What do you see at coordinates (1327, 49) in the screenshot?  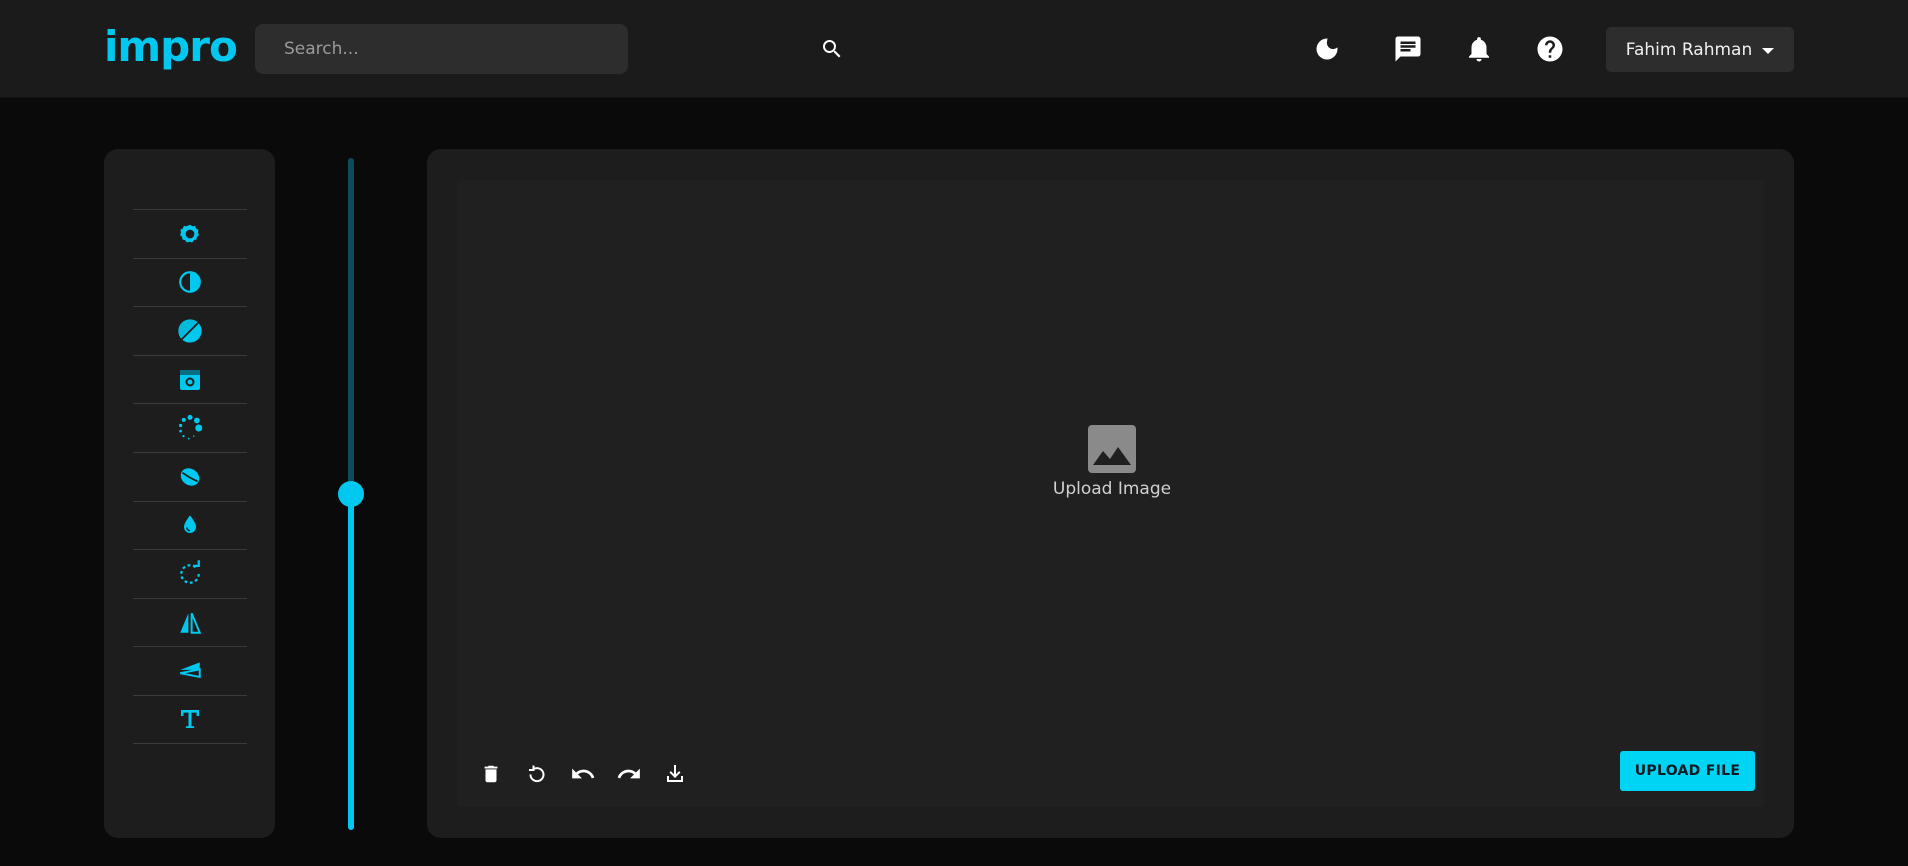 I see `moon-icon` at bounding box center [1327, 49].